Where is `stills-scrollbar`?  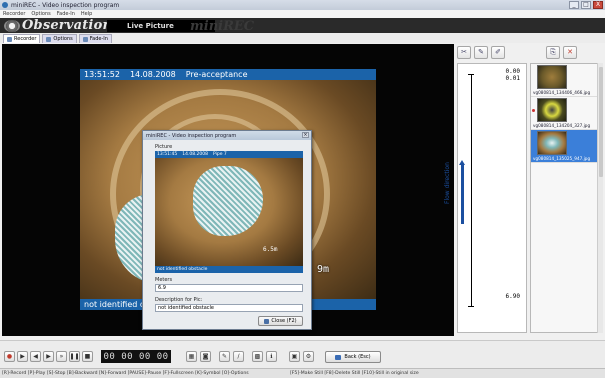 stills-scrollbar is located at coordinates (600, 198).